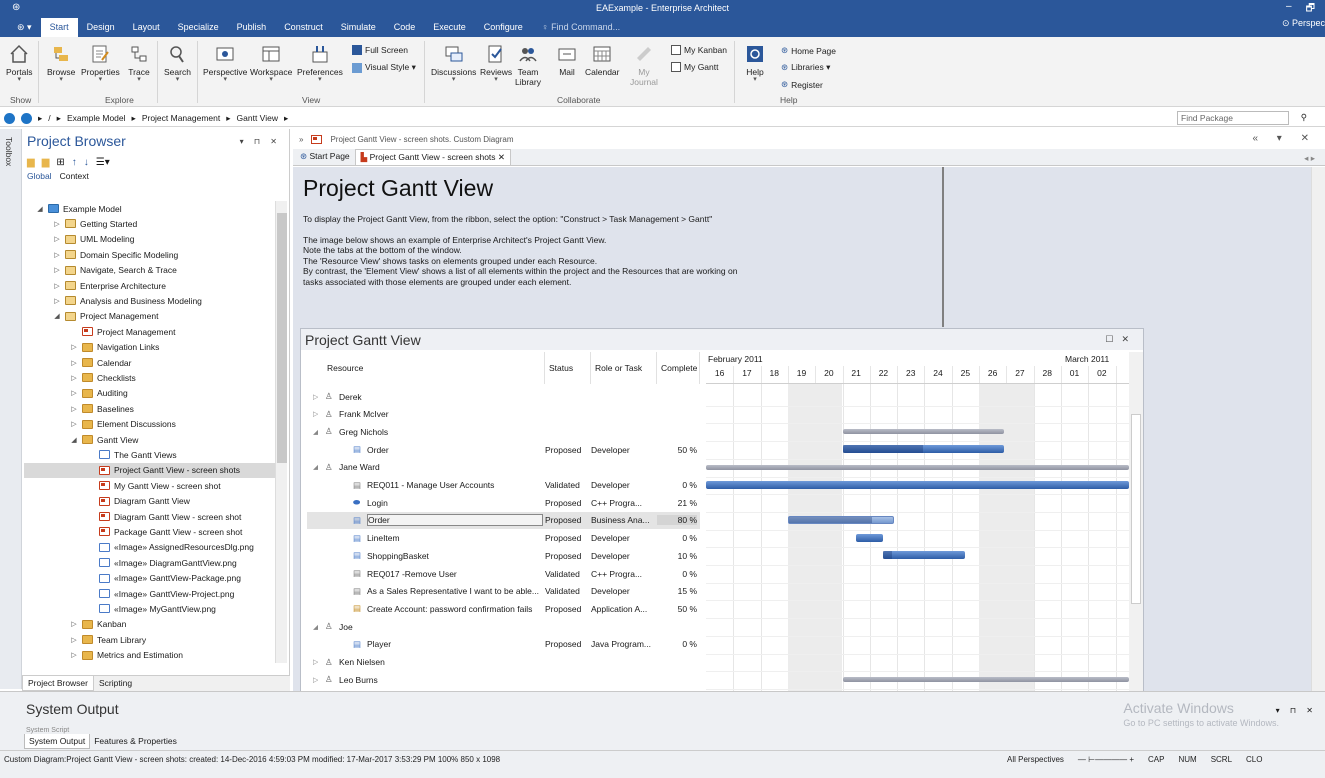 Image resolution: width=1325 pixels, height=778 pixels. Describe the element at coordinates (101, 27) in the screenshot. I see `tab-design: Design` at that location.